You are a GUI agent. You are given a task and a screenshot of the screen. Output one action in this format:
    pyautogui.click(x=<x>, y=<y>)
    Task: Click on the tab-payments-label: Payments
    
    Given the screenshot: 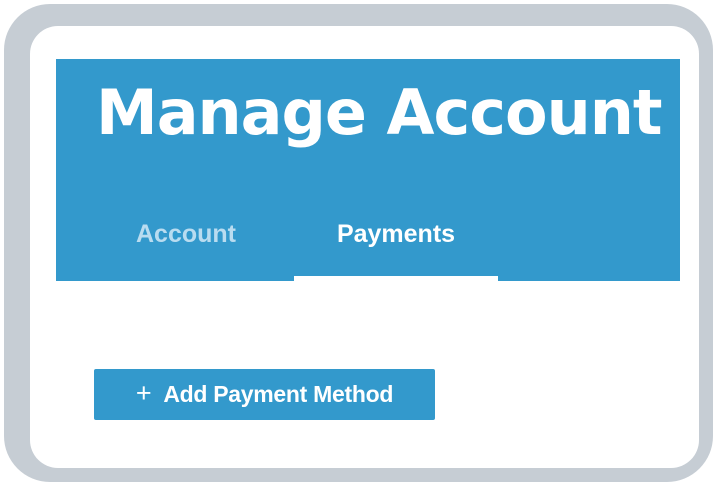 What is the action you would take?
    pyautogui.click(x=396, y=234)
    